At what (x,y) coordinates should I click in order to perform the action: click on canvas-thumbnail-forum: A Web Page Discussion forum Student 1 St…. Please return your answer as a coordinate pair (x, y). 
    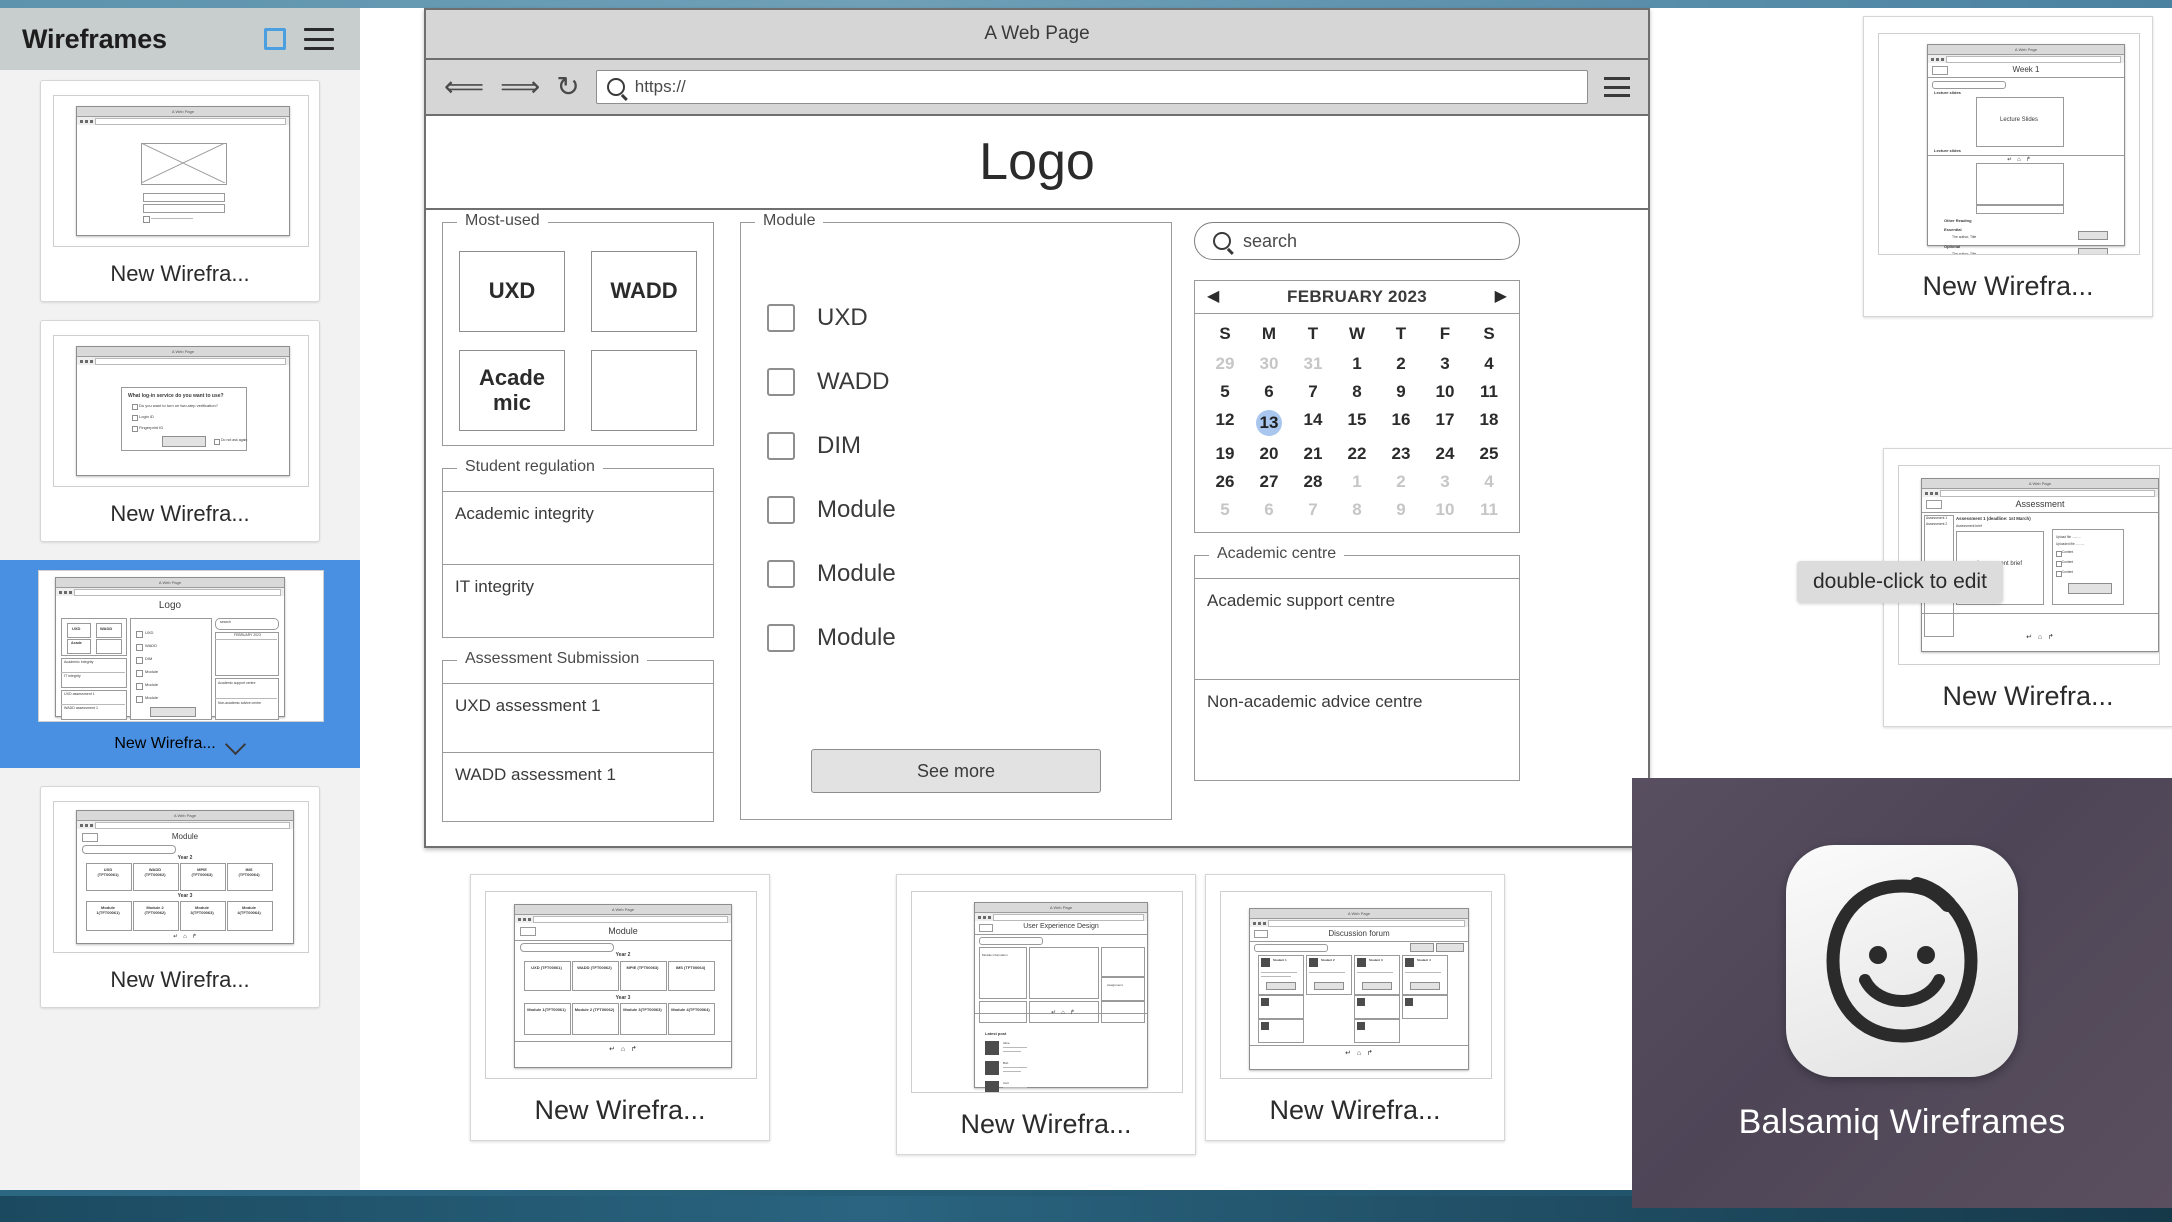
    Looking at the image, I should click on (1355, 1007).